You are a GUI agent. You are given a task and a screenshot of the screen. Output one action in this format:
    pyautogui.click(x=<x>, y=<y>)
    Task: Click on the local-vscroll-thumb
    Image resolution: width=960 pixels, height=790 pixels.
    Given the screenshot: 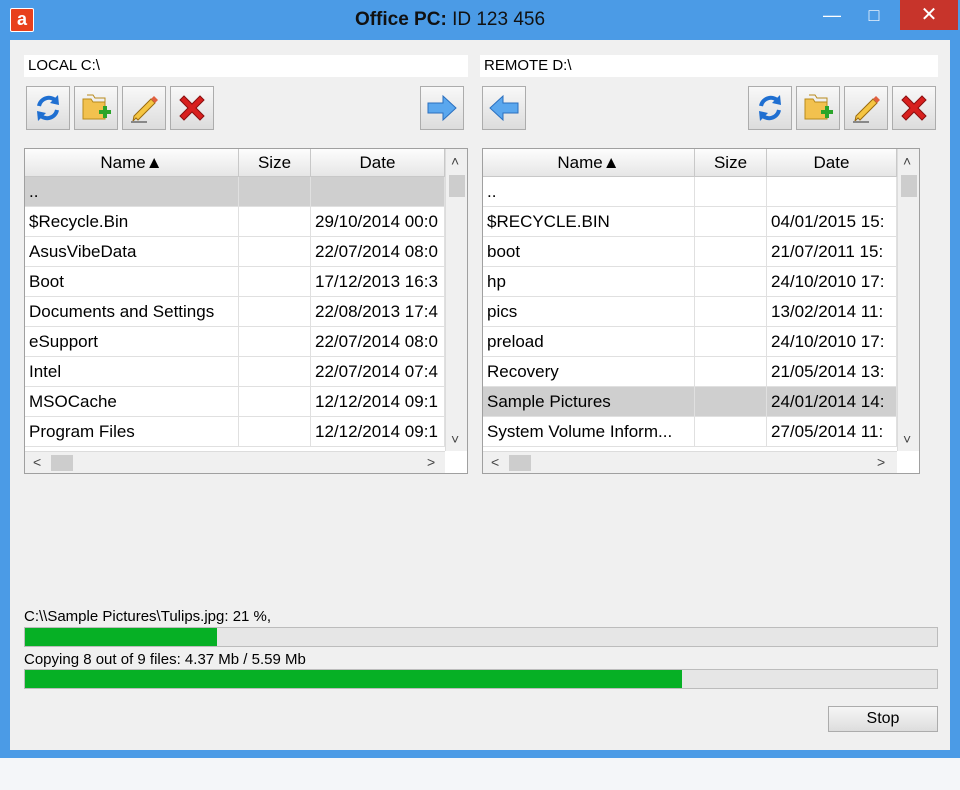 What is the action you would take?
    pyautogui.click(x=457, y=186)
    